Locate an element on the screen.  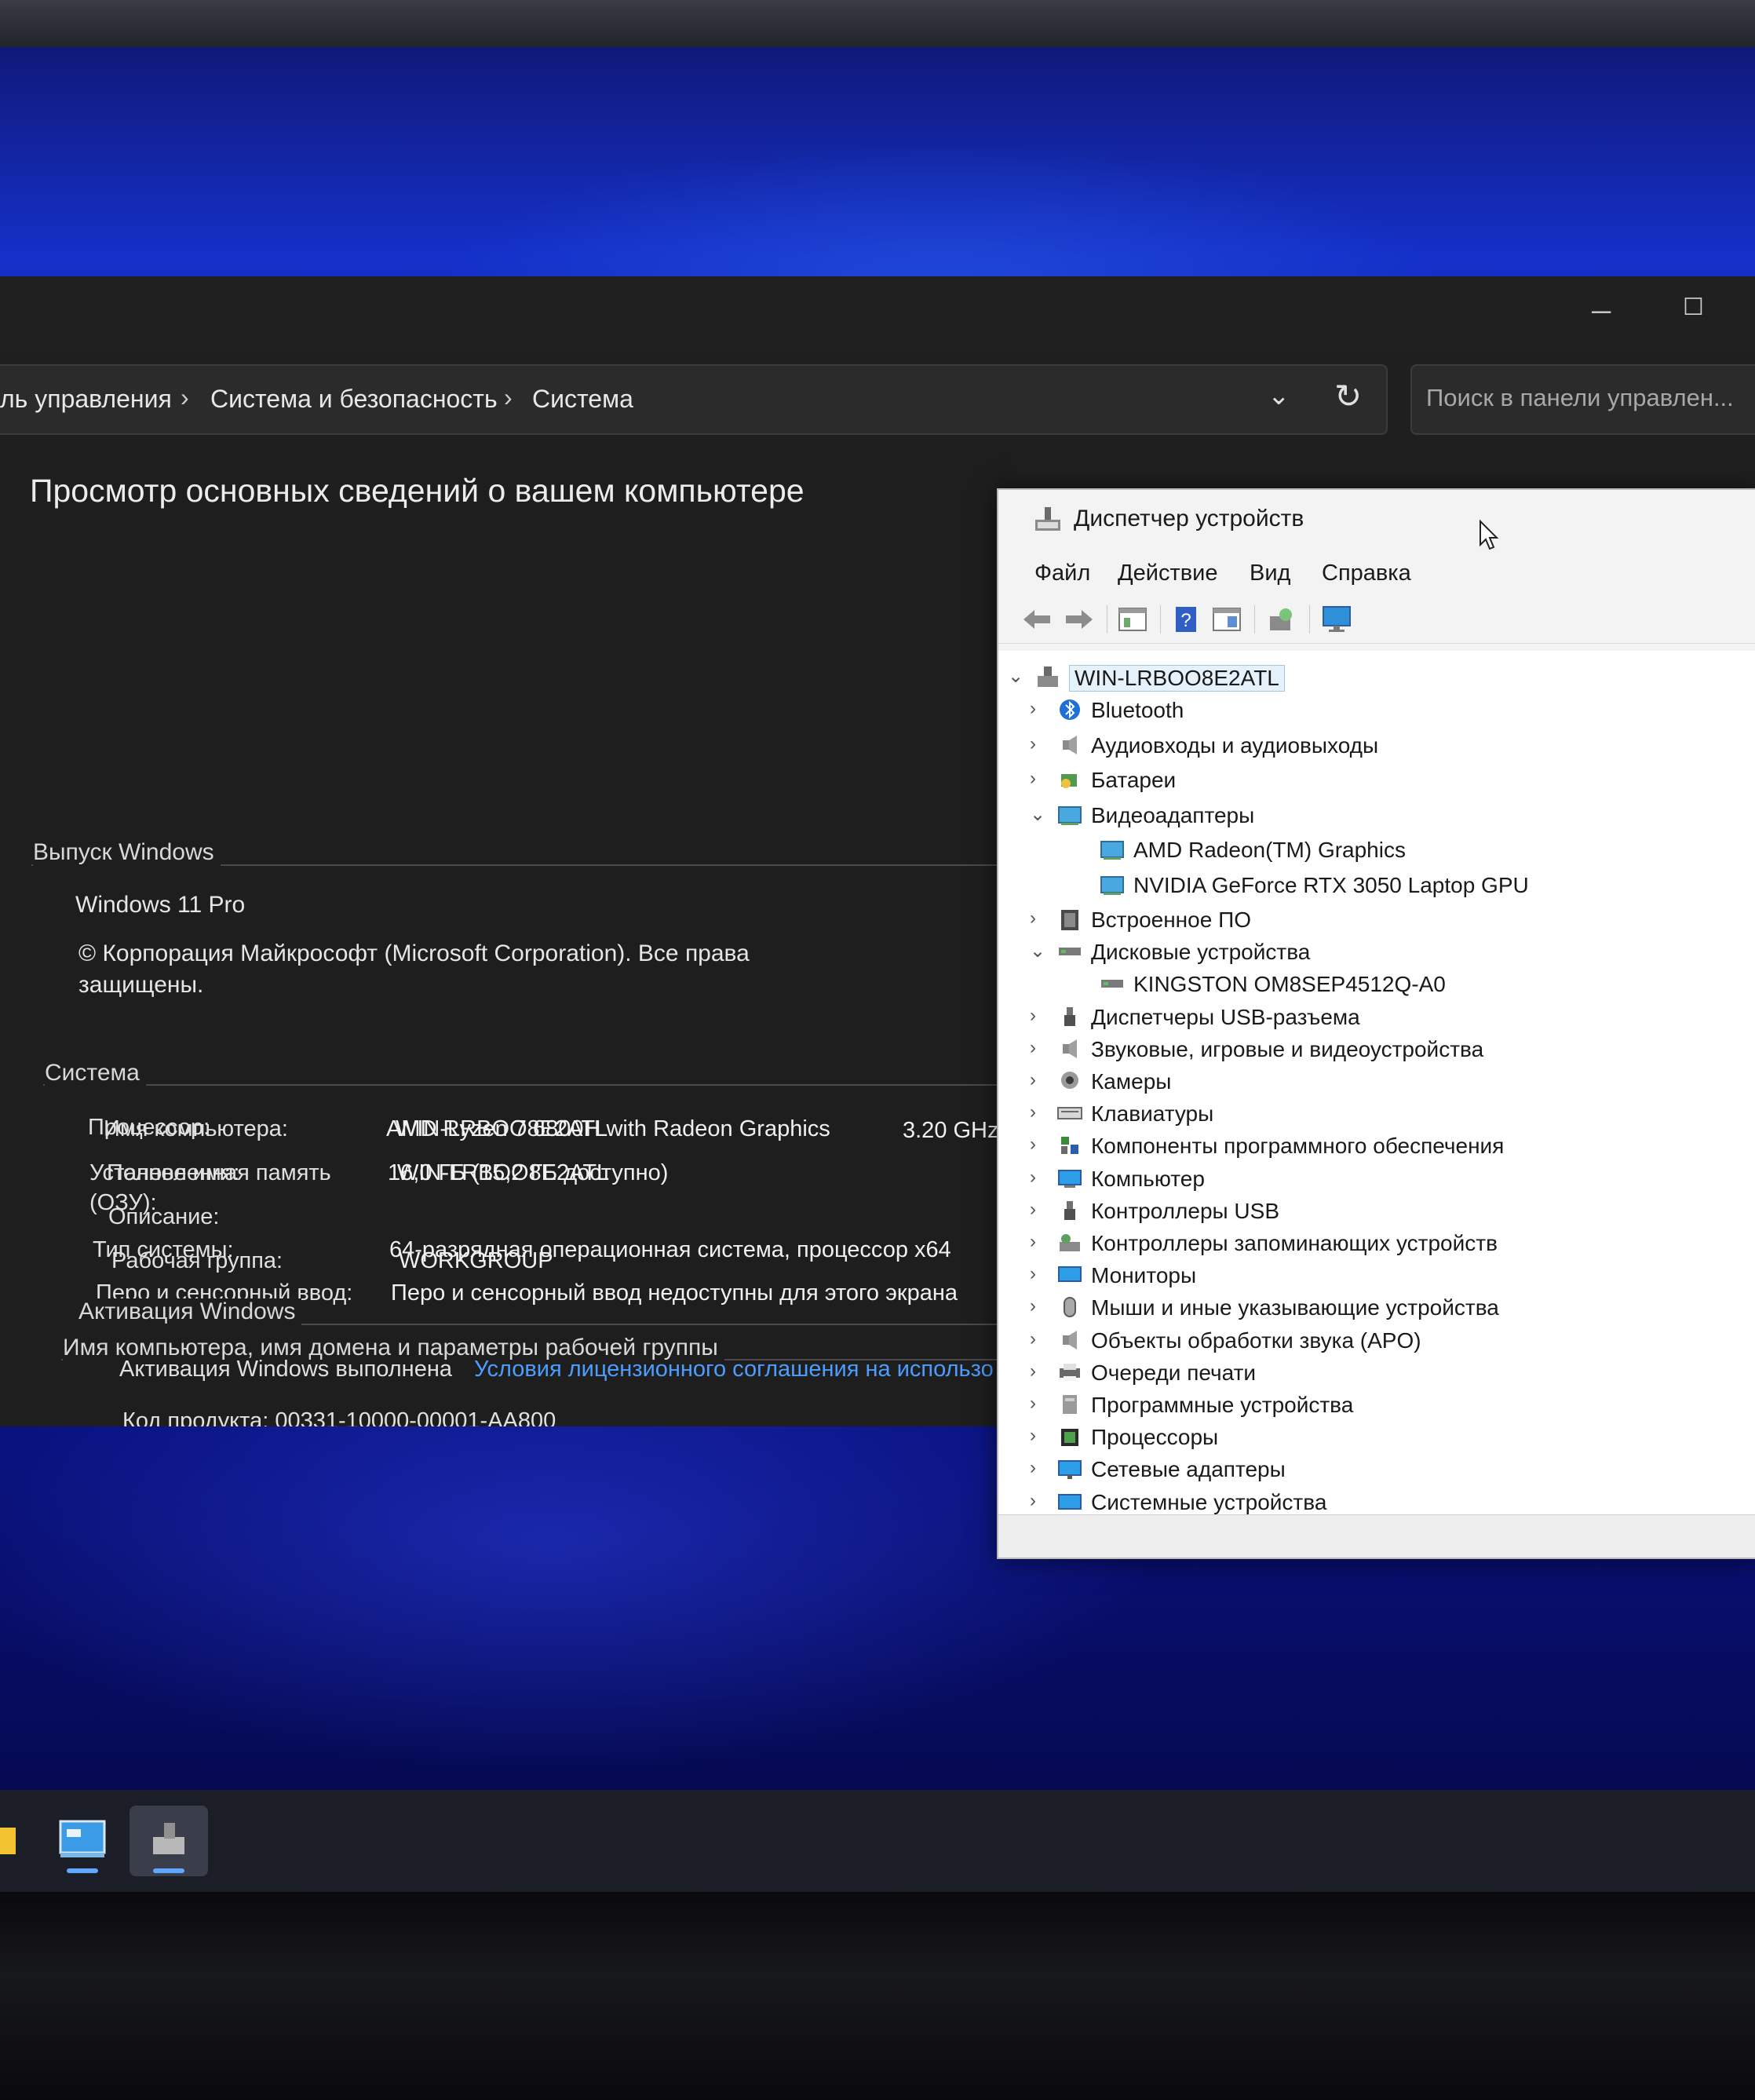
mouse-cursor-icon is located at coordinates (1489, 535).